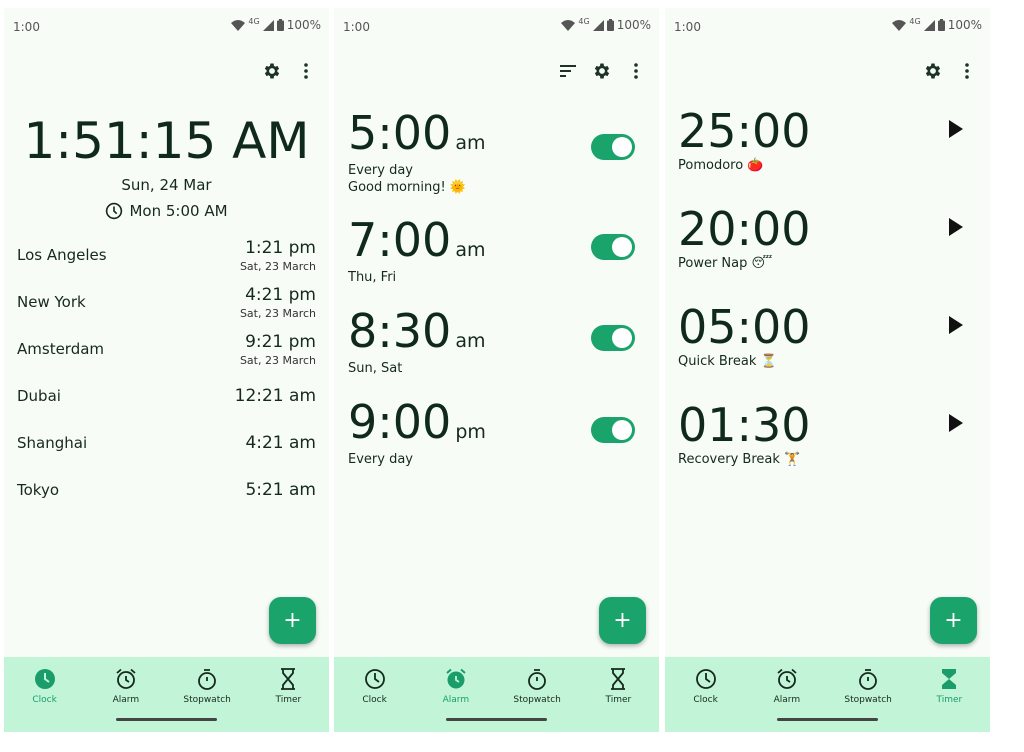 The image size is (1024, 752). Describe the element at coordinates (470, 432) in the screenshot. I see `alarm-period: pm` at that location.